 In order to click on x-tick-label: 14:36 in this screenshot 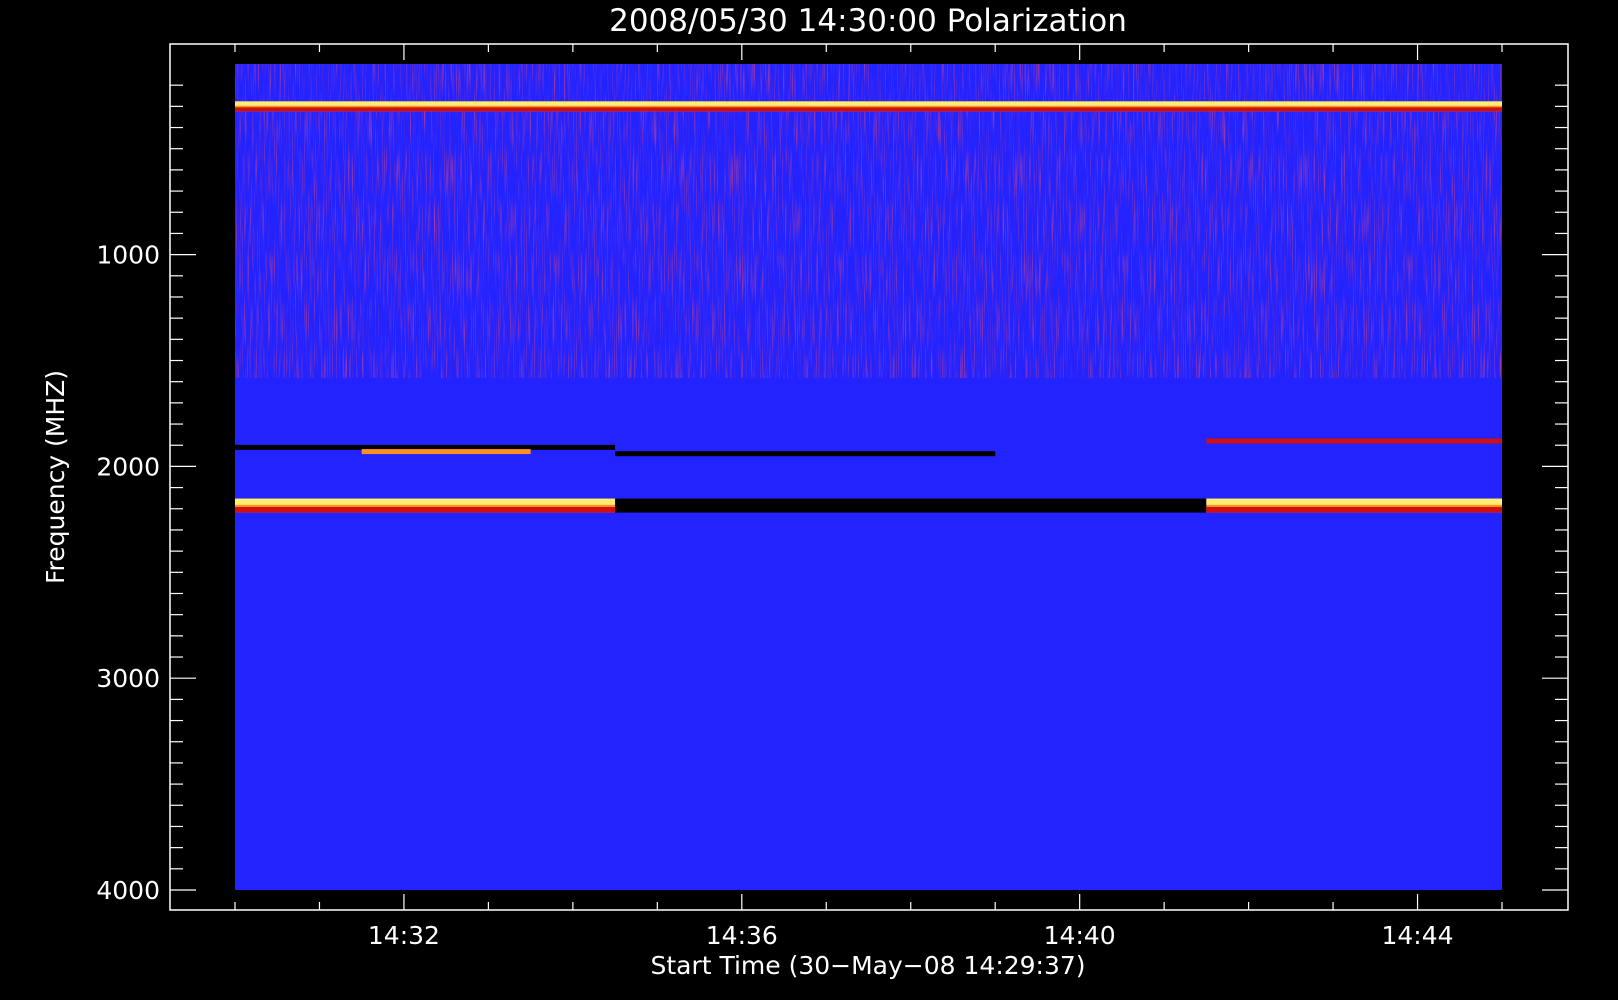, I will do `click(742, 935)`.